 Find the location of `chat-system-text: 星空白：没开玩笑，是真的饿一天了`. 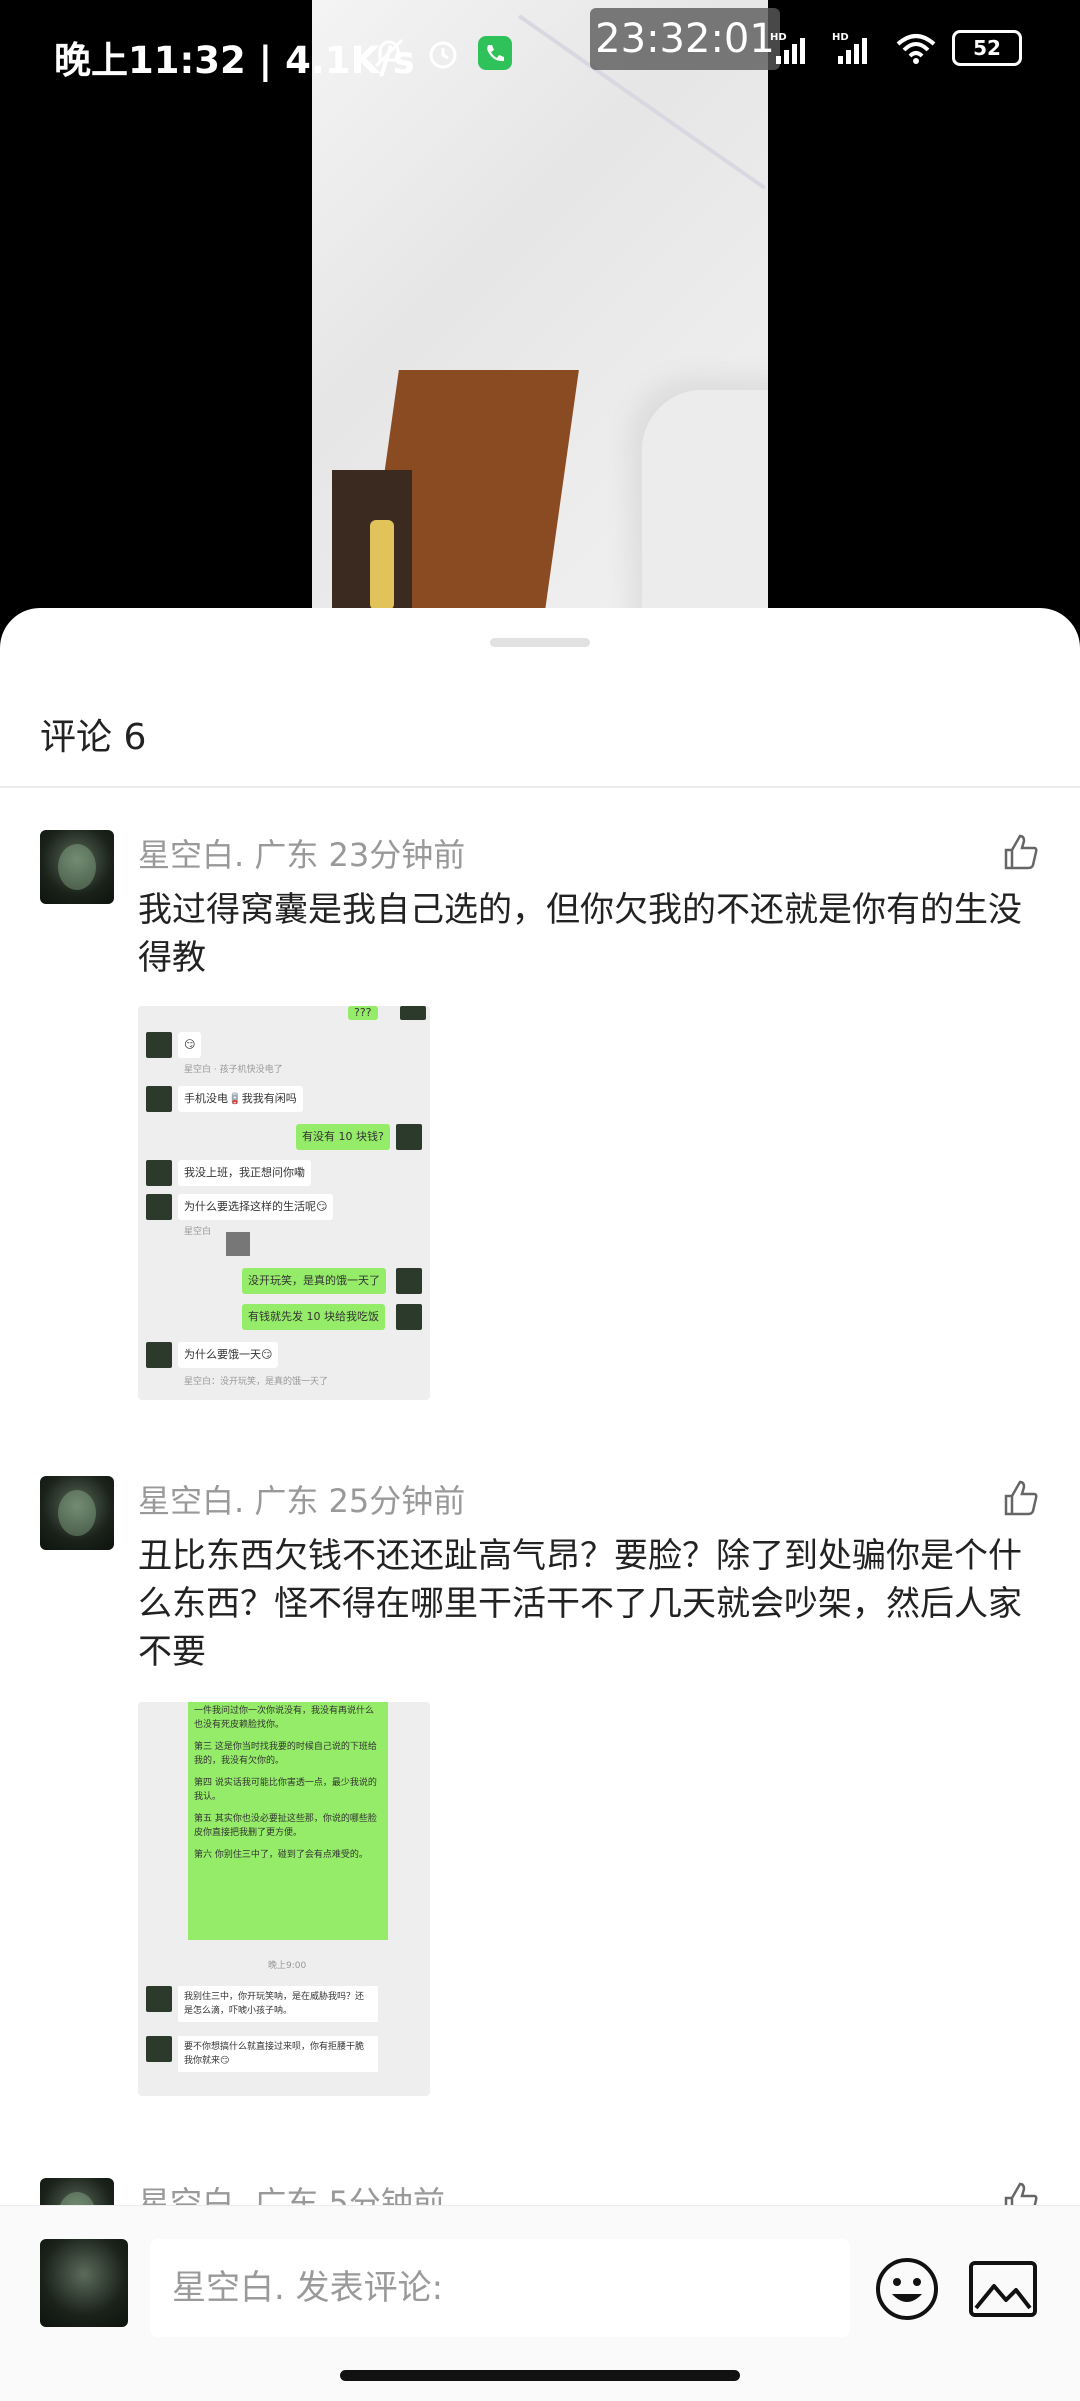

chat-system-text: 星空白：没开玩笑，是真的饿一天了 is located at coordinates (256, 1382).